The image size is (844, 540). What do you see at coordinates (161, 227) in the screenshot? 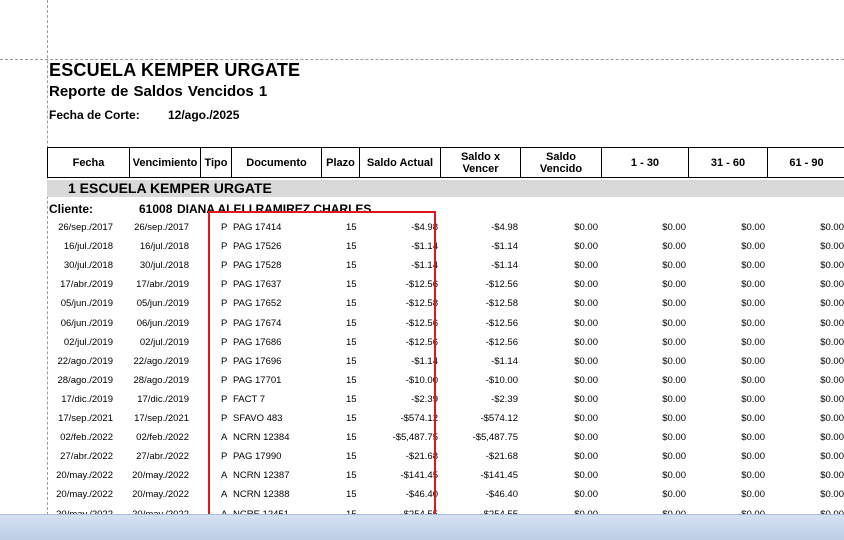
I see `cell-vencimiento: 26/sep./2017` at bounding box center [161, 227].